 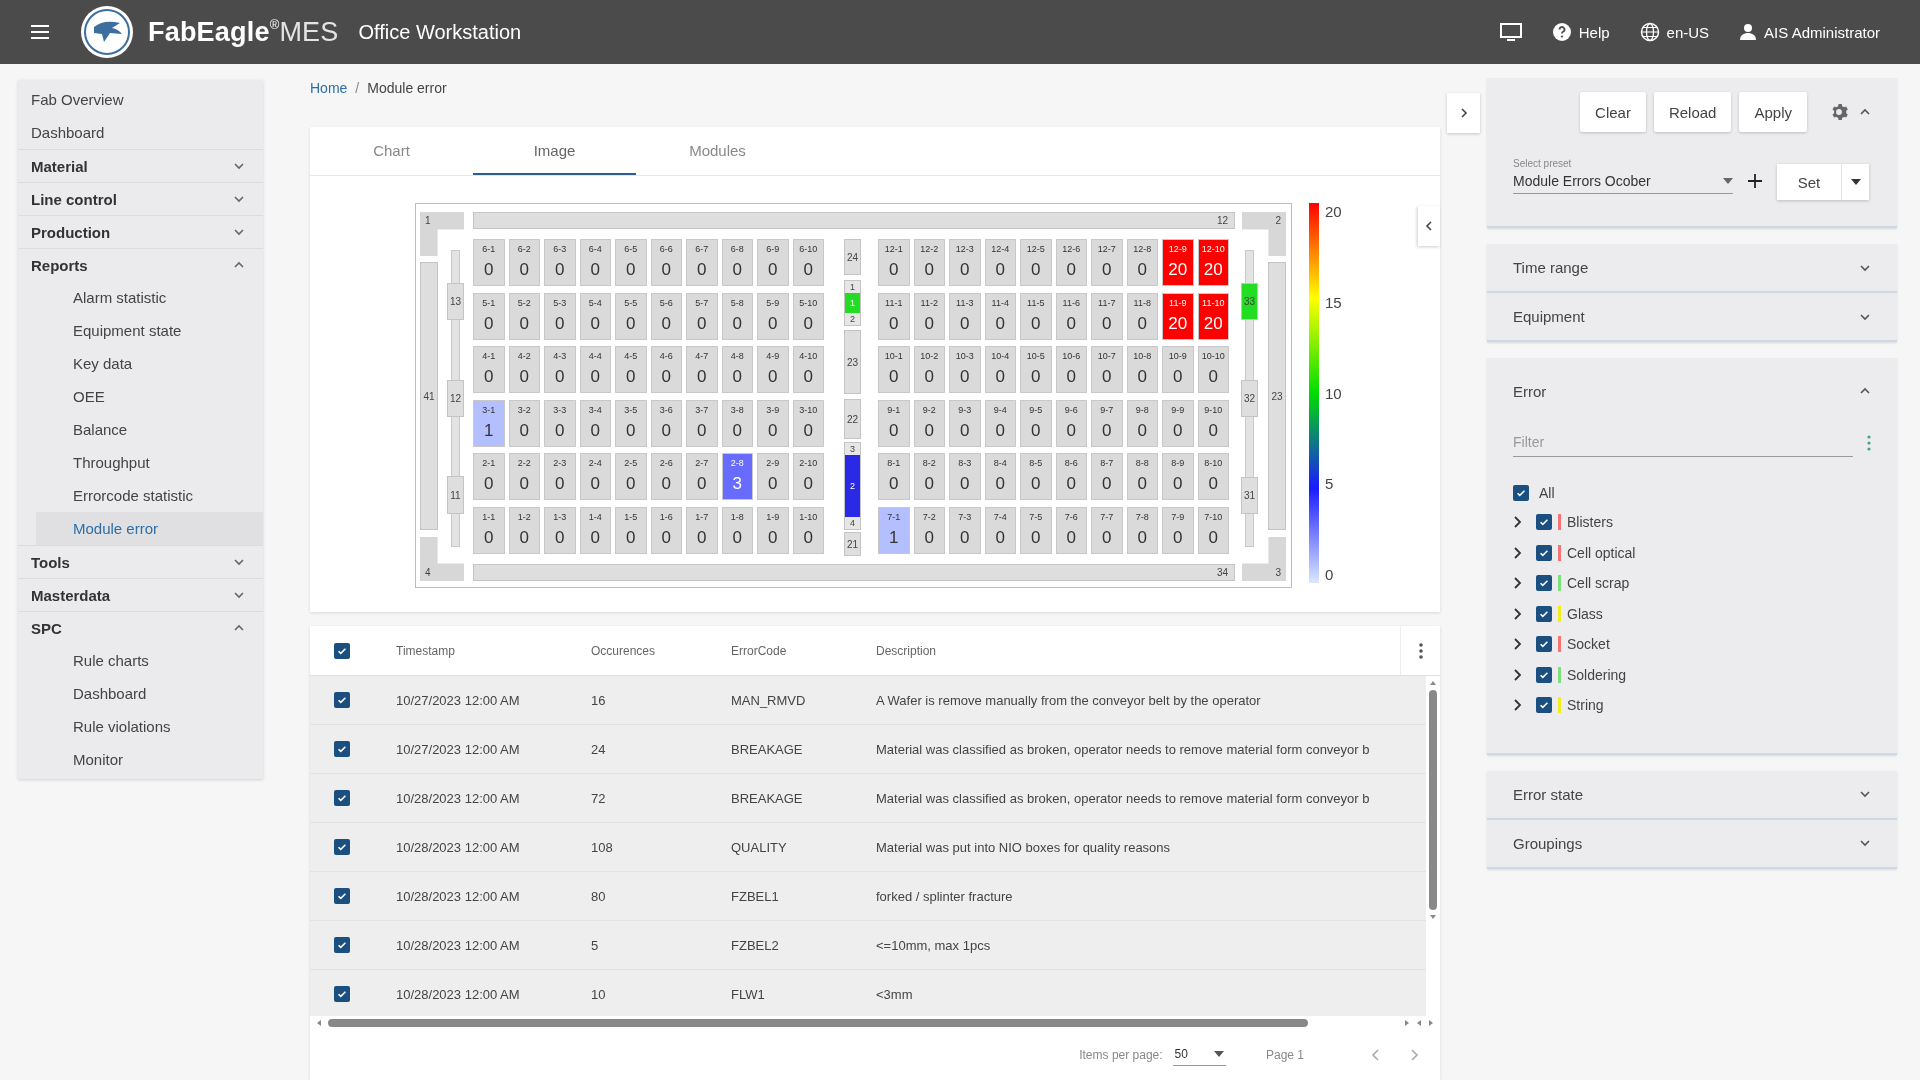 I want to click on module-tile: 2-4 0, so click(x=595, y=476).